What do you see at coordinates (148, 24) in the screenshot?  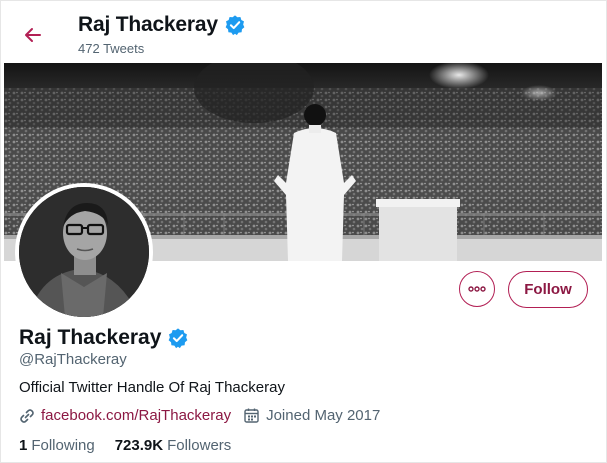 I see `header-name-text: Raj Thackeray` at bounding box center [148, 24].